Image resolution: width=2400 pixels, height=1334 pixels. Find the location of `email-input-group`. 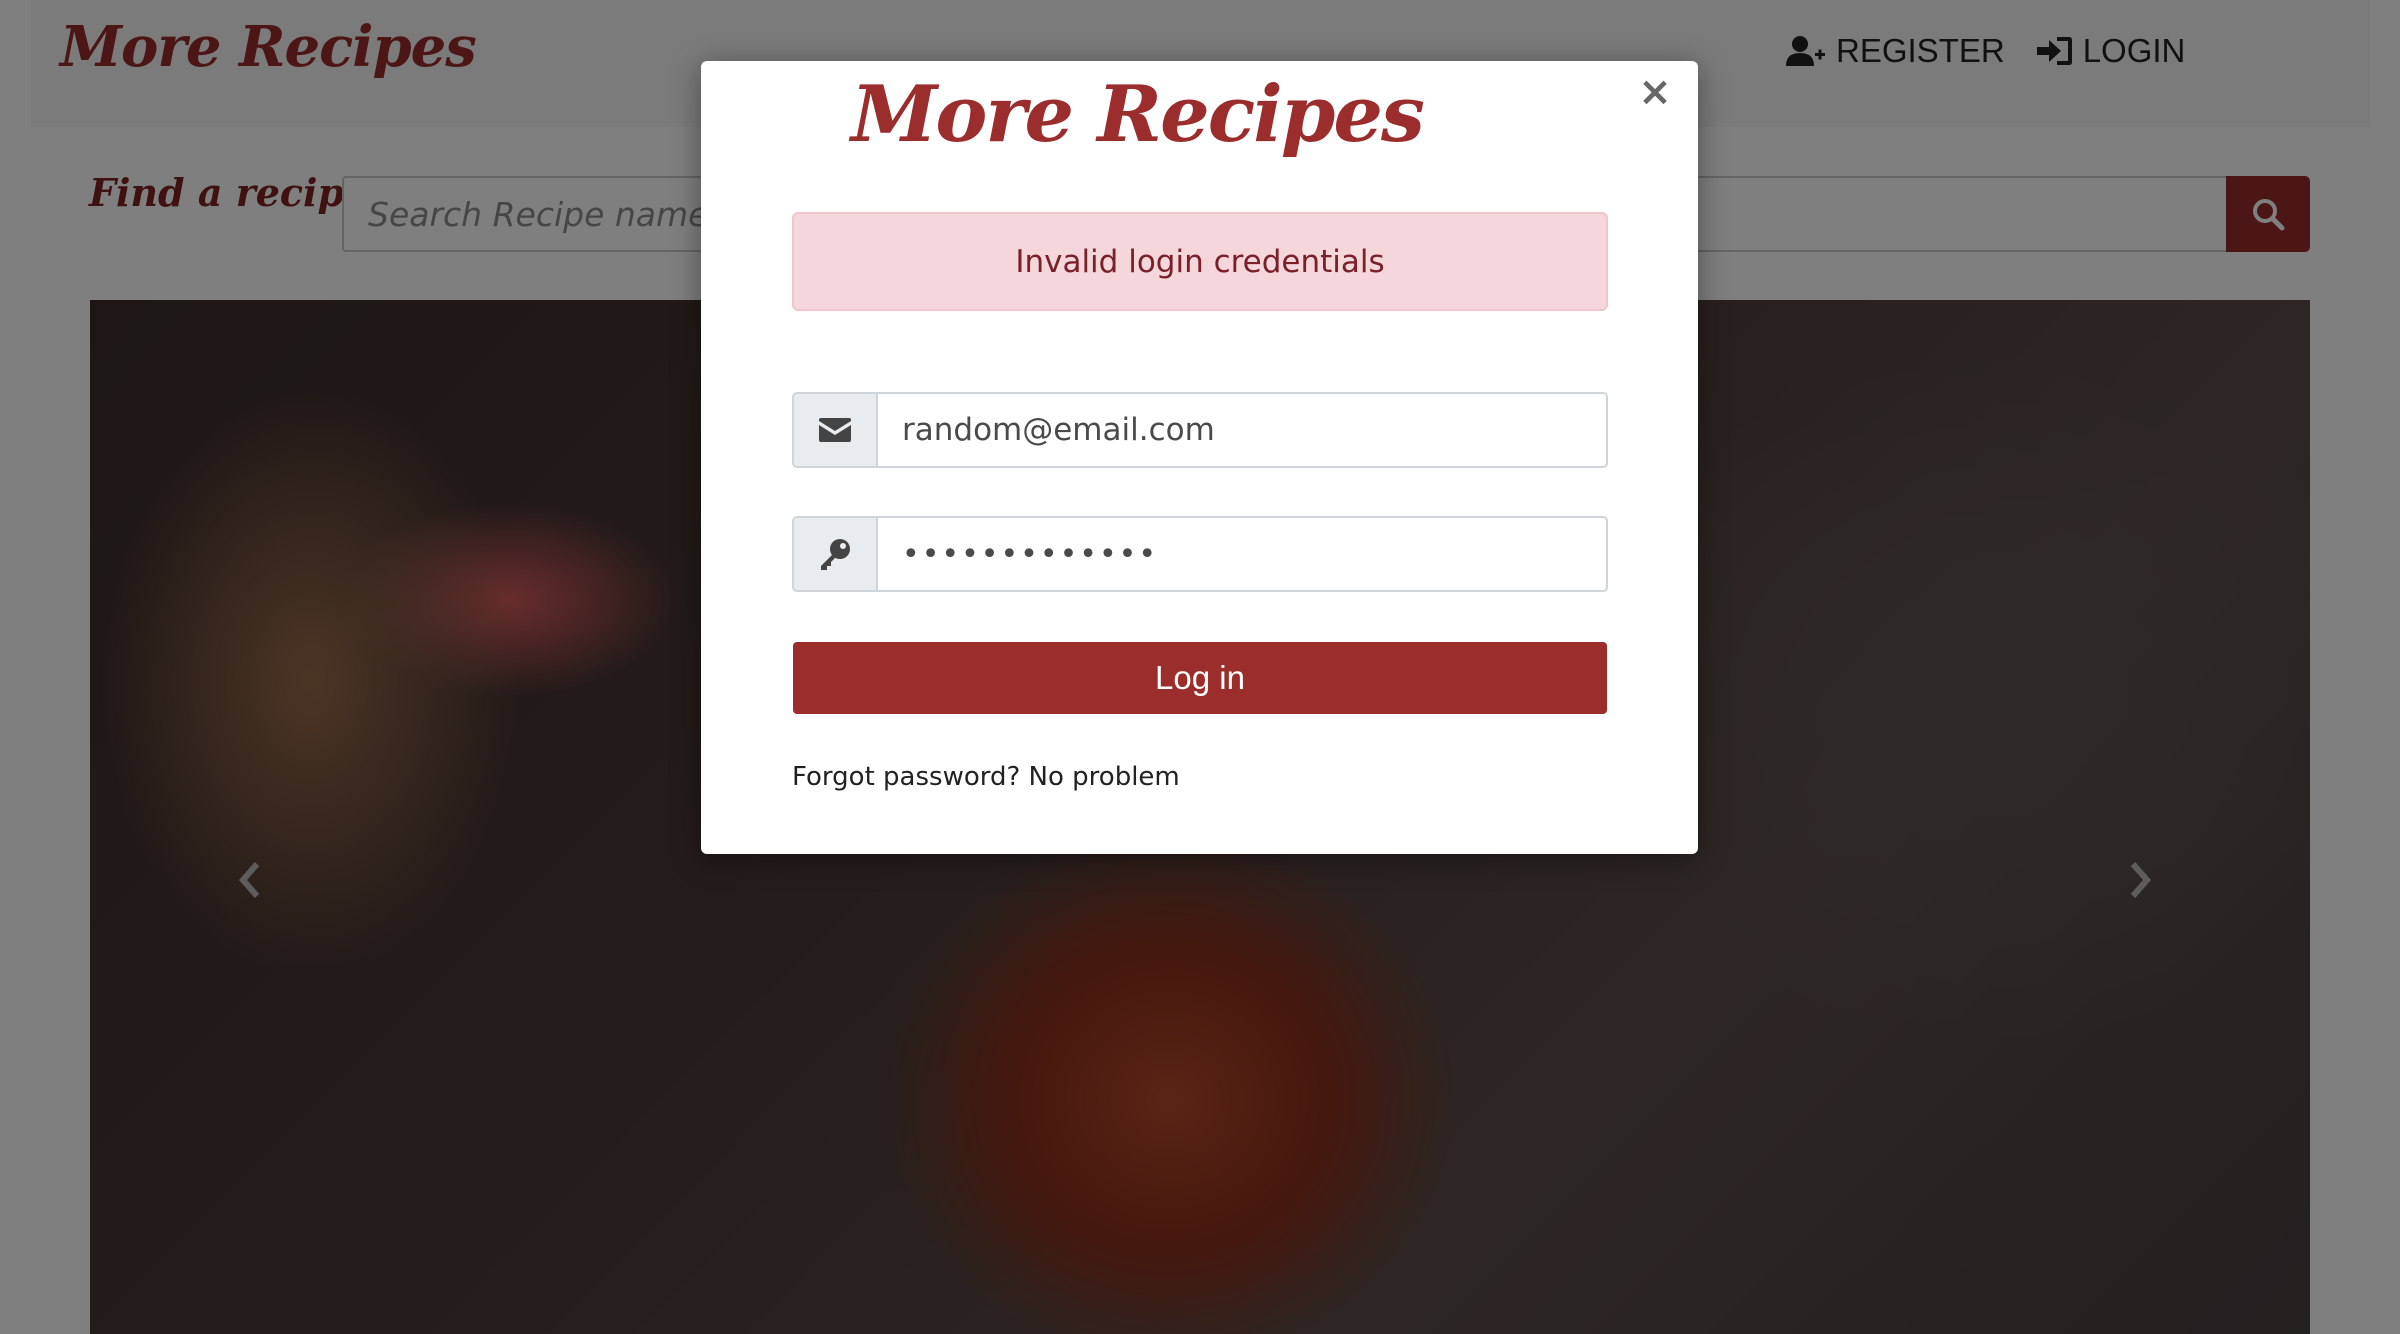

email-input-group is located at coordinates (1200, 430).